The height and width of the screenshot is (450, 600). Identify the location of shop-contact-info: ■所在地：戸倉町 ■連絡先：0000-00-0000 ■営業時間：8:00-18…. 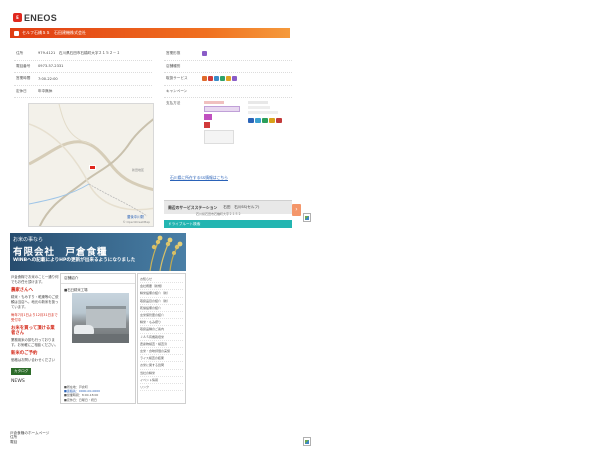
(100, 393).